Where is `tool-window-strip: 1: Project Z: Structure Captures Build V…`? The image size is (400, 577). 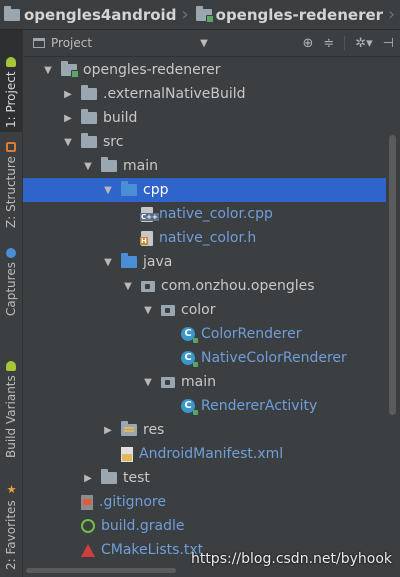
tool-window-strip: 1: Project Z: Structure Captures Build V… is located at coordinates (11, 303).